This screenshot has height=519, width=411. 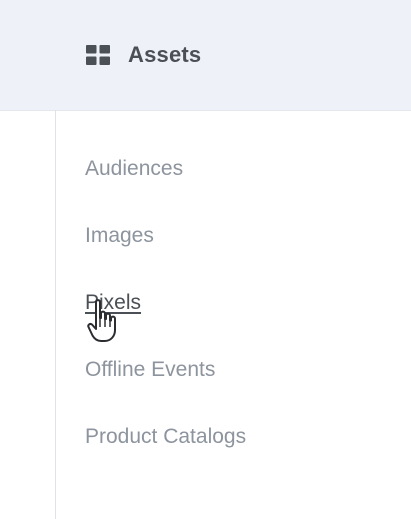 I want to click on sidebar-divider, so click(x=55, y=314).